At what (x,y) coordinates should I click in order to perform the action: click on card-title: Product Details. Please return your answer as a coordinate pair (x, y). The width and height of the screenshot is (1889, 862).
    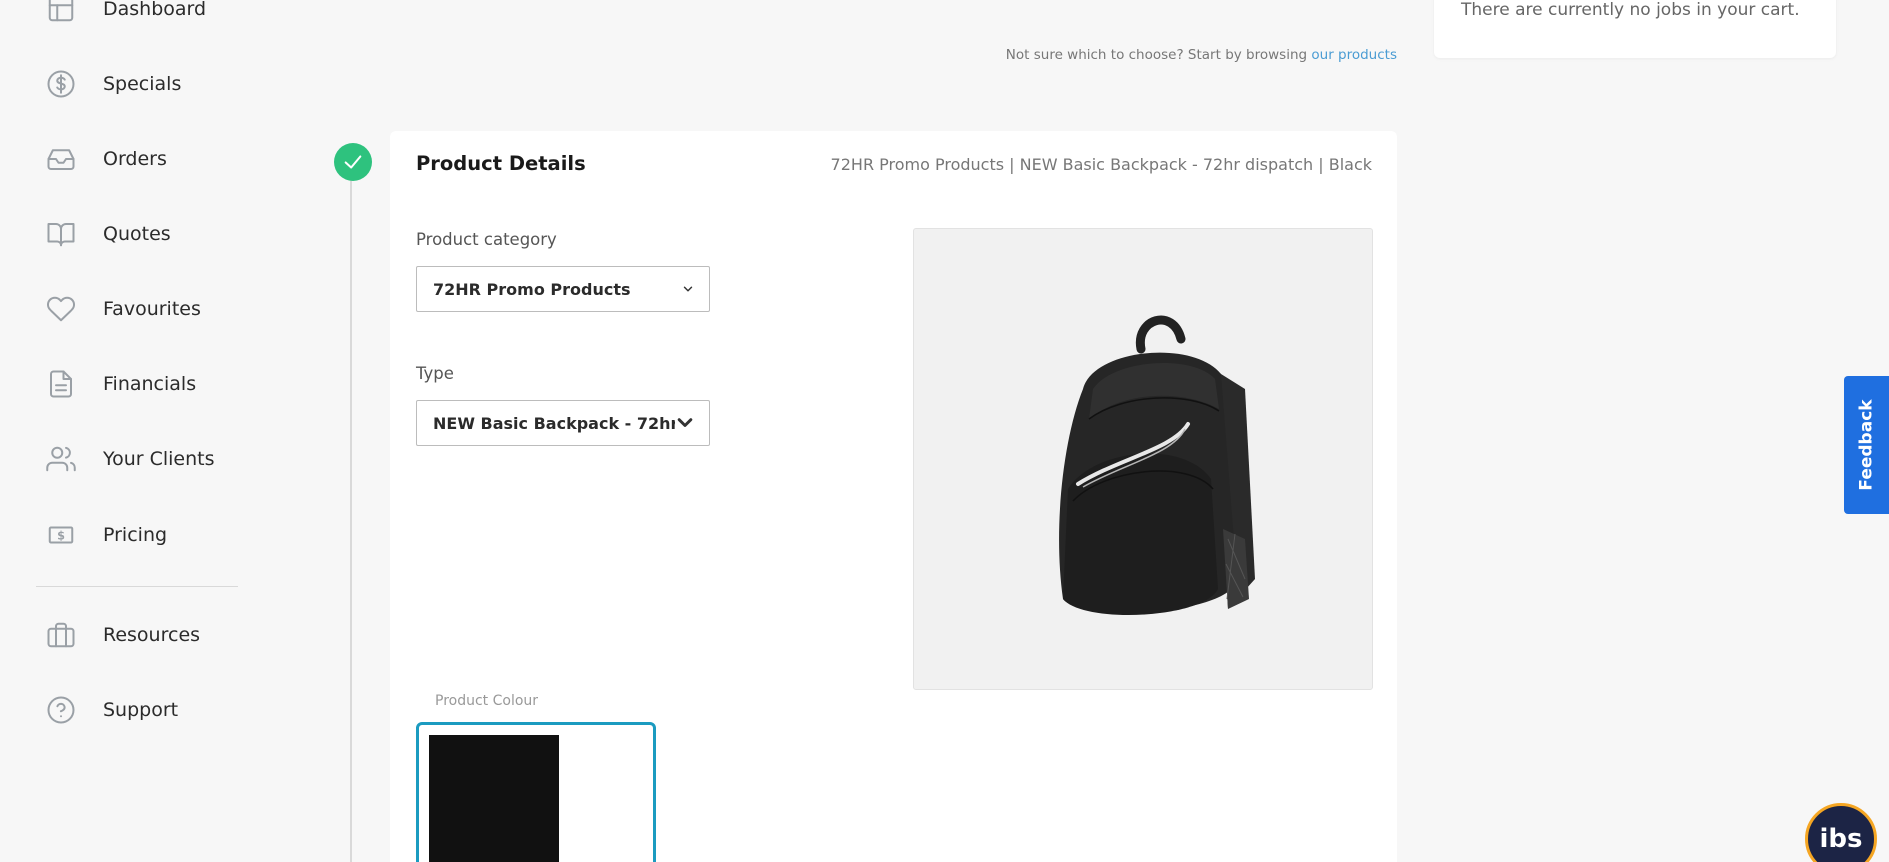
    Looking at the image, I should click on (501, 163).